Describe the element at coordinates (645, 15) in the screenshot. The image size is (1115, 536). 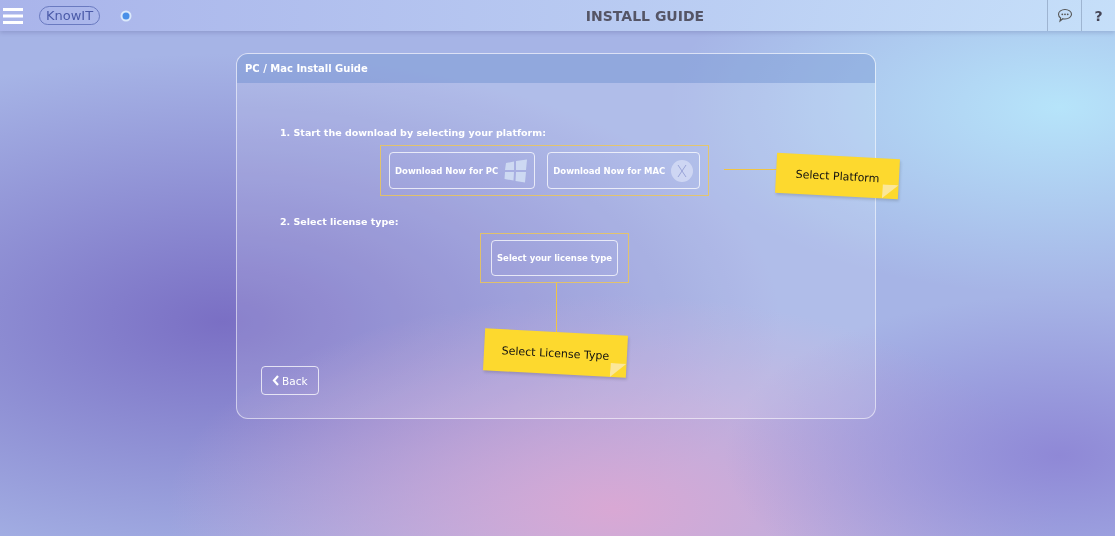
I see `page-title: INSTALL GUIDE` at that location.